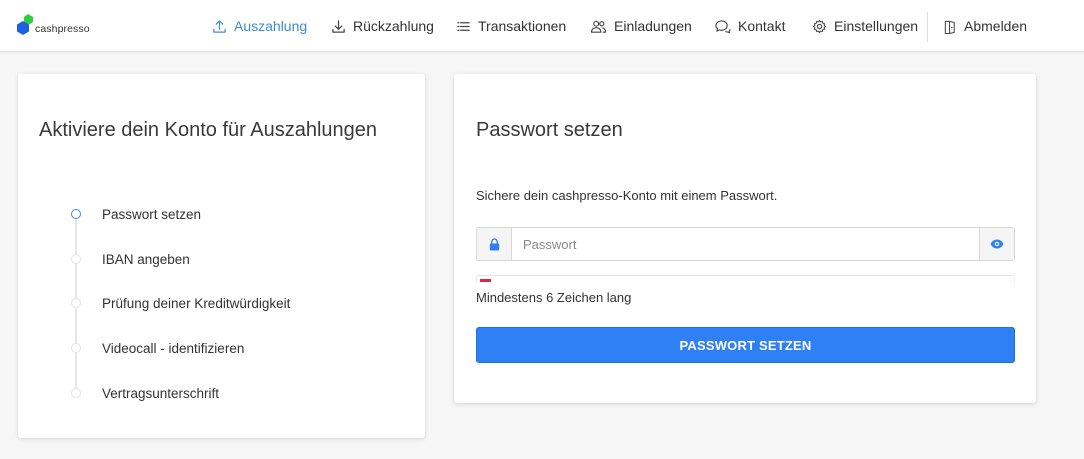  I want to click on step-item: Passwort setzen, so click(136, 214).